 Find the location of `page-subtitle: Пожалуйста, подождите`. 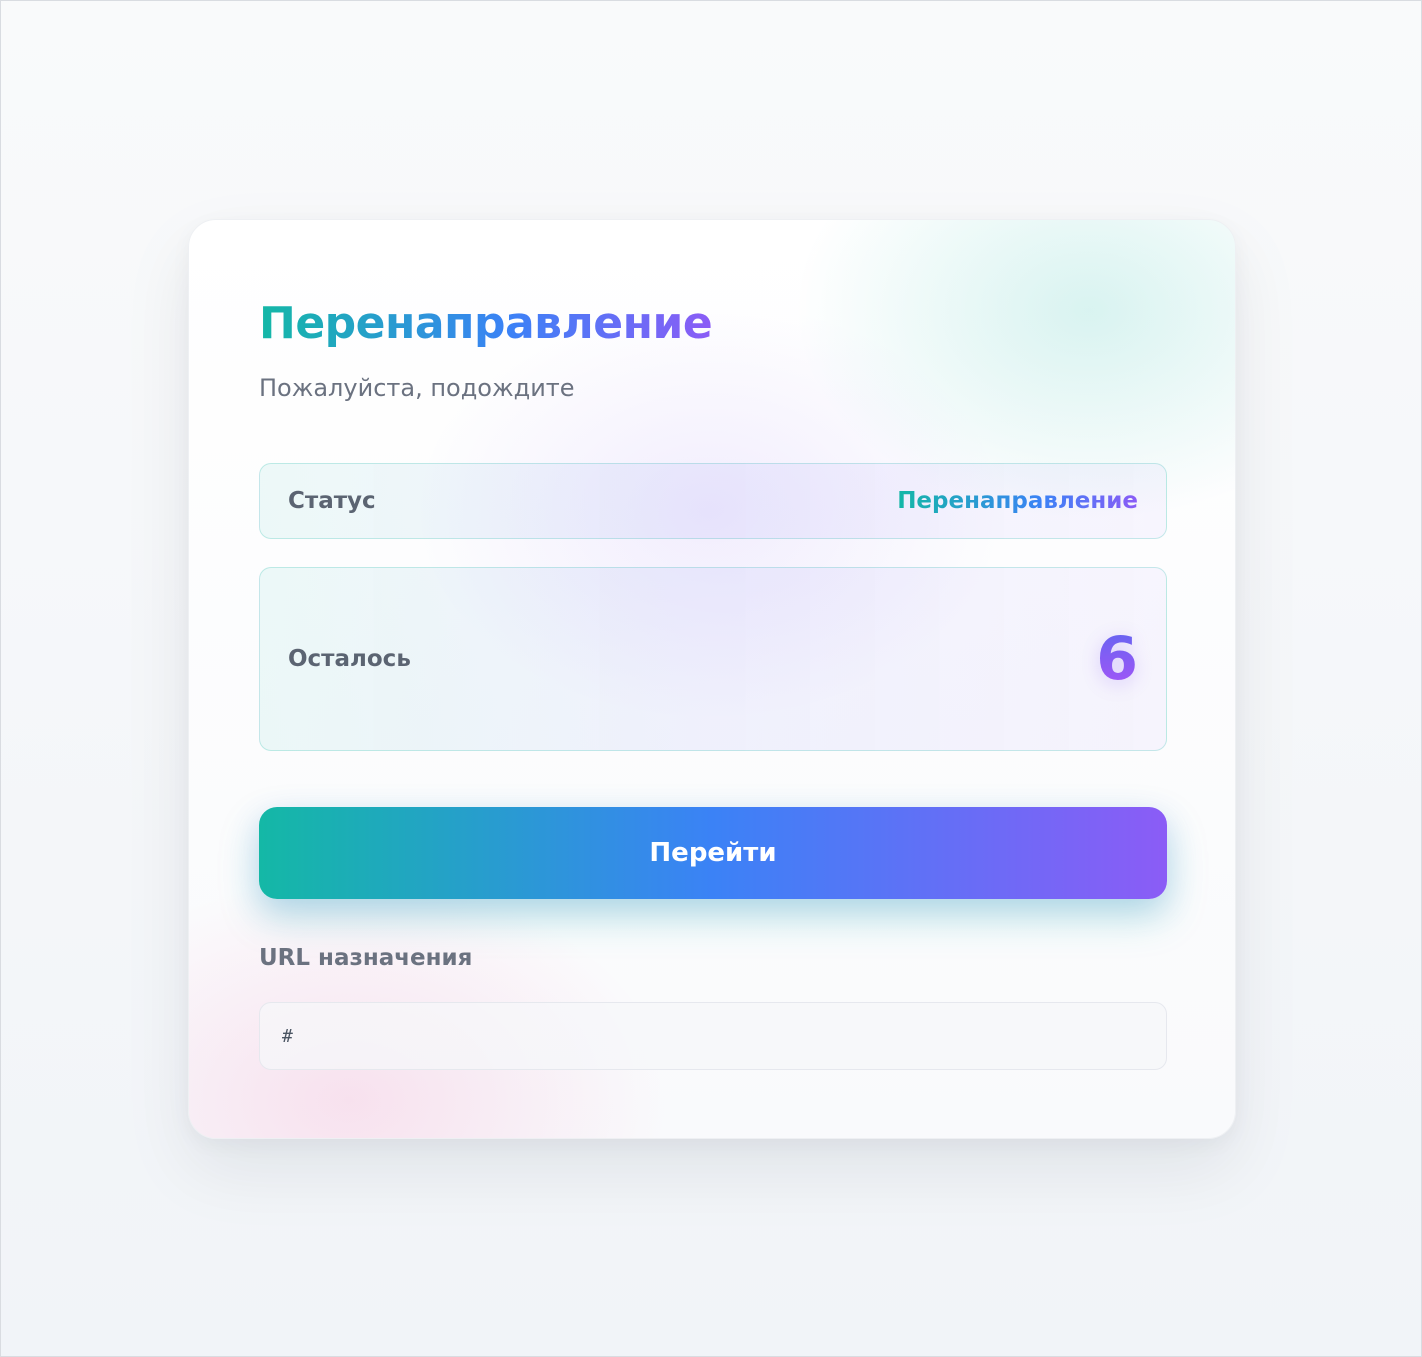

page-subtitle: Пожалуйста, подождите is located at coordinates (417, 388).